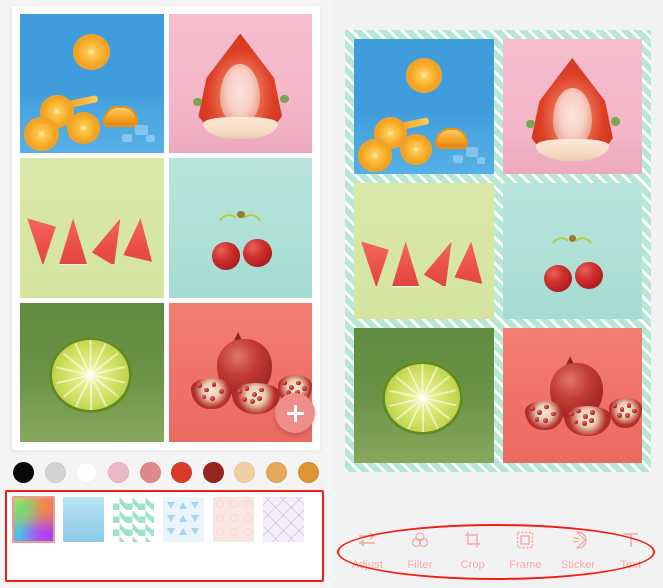 This screenshot has height=588, width=663. What do you see at coordinates (233, 519) in the screenshot?
I see `pattern-swatch-pink-circles` at bounding box center [233, 519].